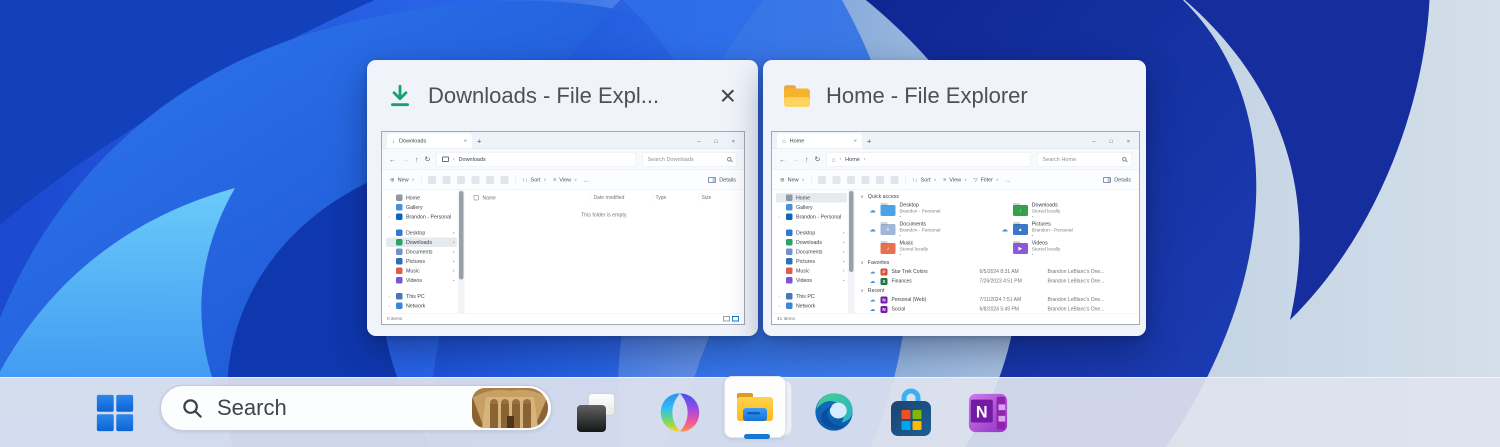  Describe the element at coordinates (421, 208) in the screenshot. I see `sidebar-item: Gallery` at that location.